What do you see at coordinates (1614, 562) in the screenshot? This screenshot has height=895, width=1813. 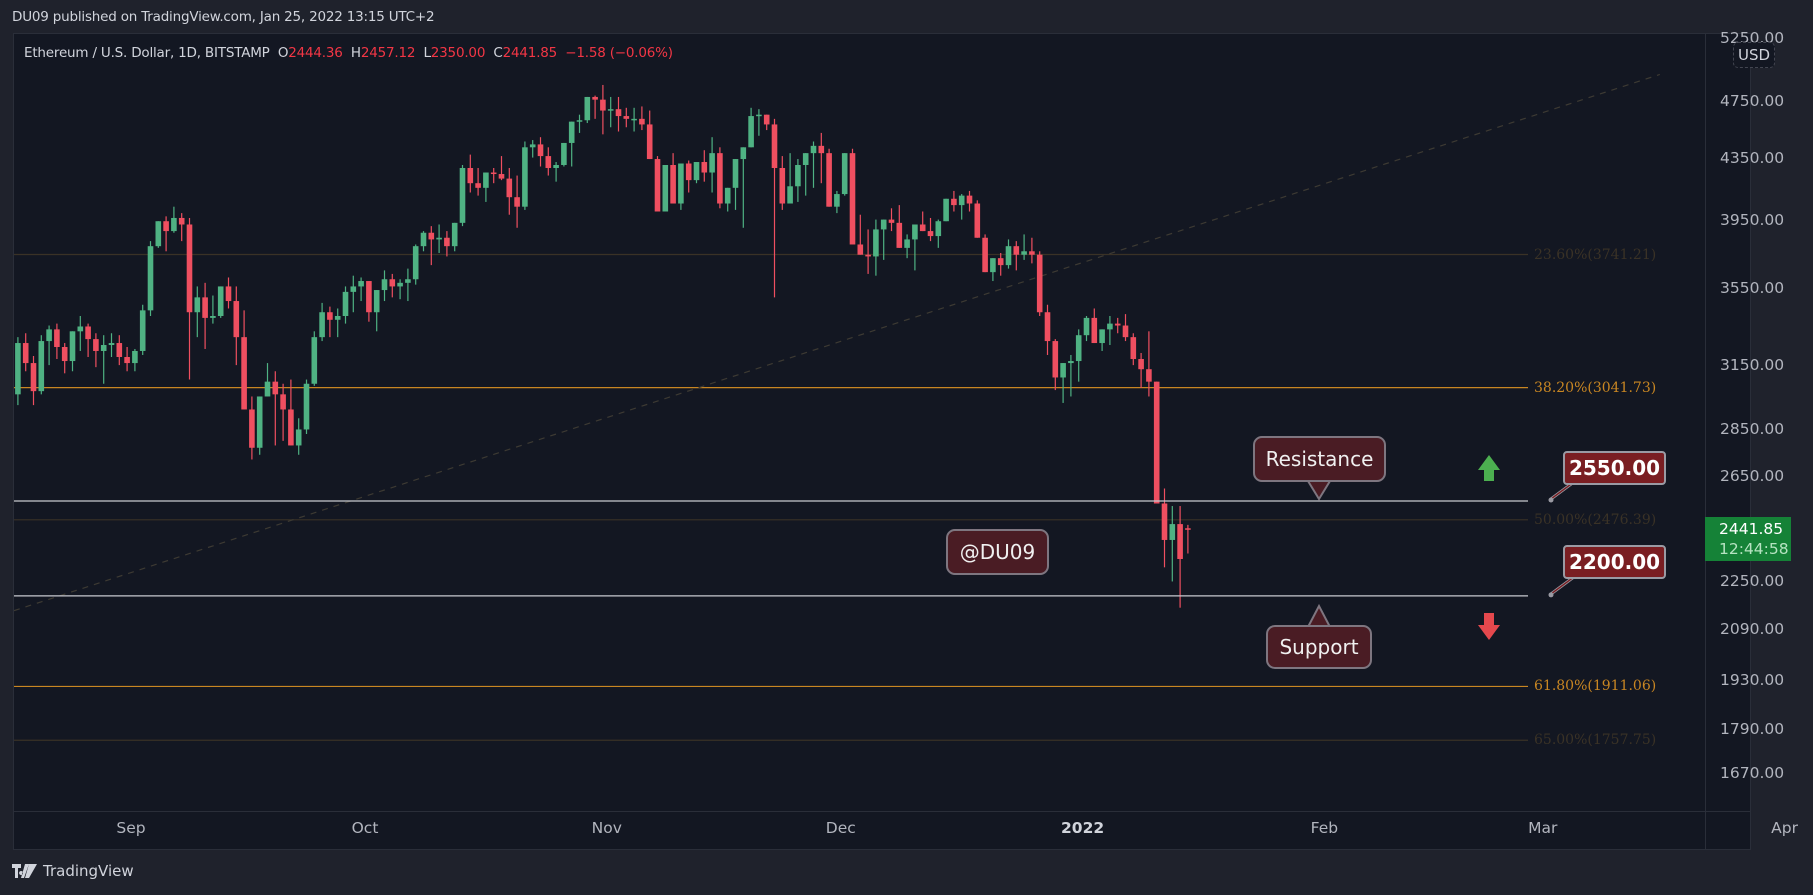 I see `support-price-label: 2200.00` at bounding box center [1614, 562].